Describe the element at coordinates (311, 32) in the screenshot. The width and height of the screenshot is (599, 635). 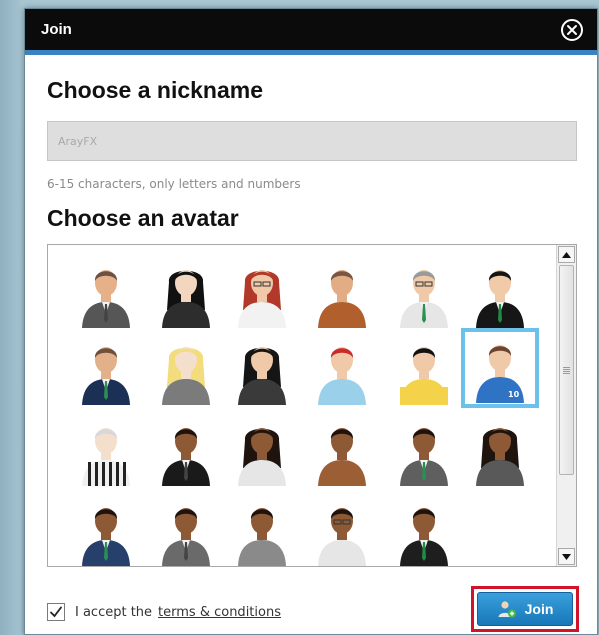
I see `dialog-title-bar: Join` at that location.